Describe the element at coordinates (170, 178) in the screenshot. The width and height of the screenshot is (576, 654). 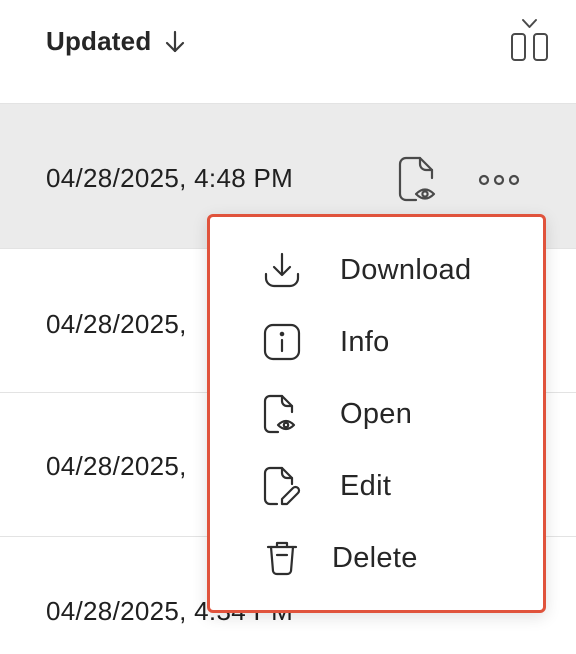
I see `row-date: 04/28/2025, 4:48 PM` at that location.